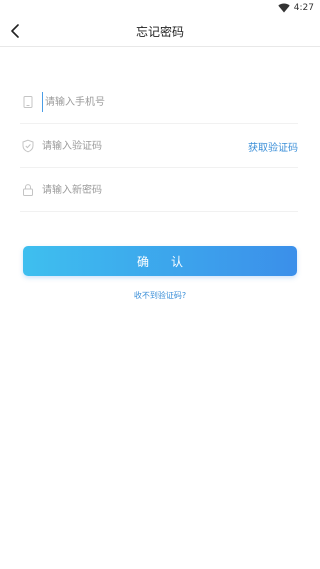 The width and height of the screenshot is (320, 569). What do you see at coordinates (28, 146) in the screenshot?
I see `shield-icon` at bounding box center [28, 146].